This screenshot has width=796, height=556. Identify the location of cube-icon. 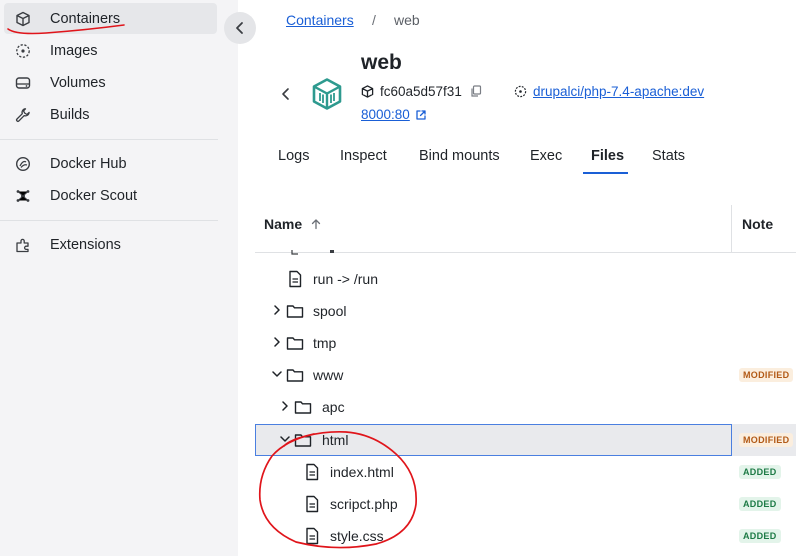
(367, 91).